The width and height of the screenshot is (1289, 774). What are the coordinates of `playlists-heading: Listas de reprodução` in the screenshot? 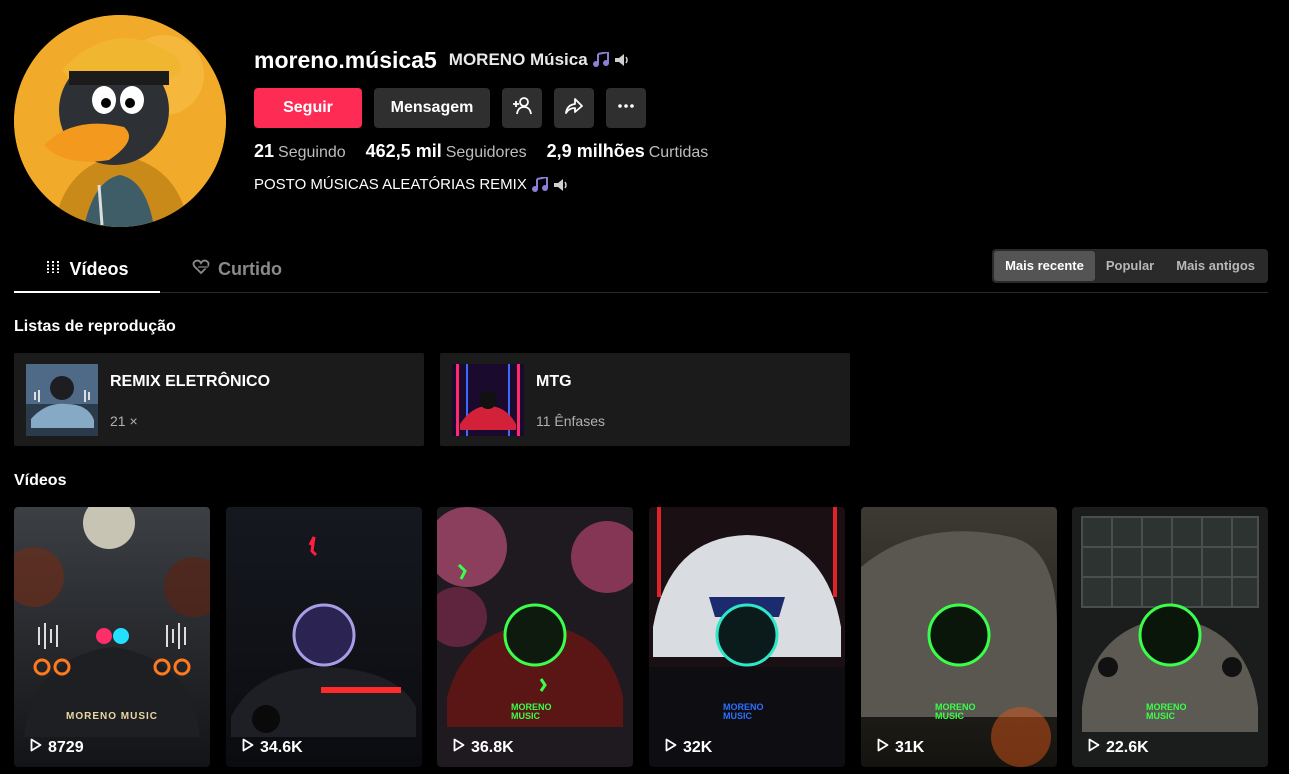 It's located at (95, 326).